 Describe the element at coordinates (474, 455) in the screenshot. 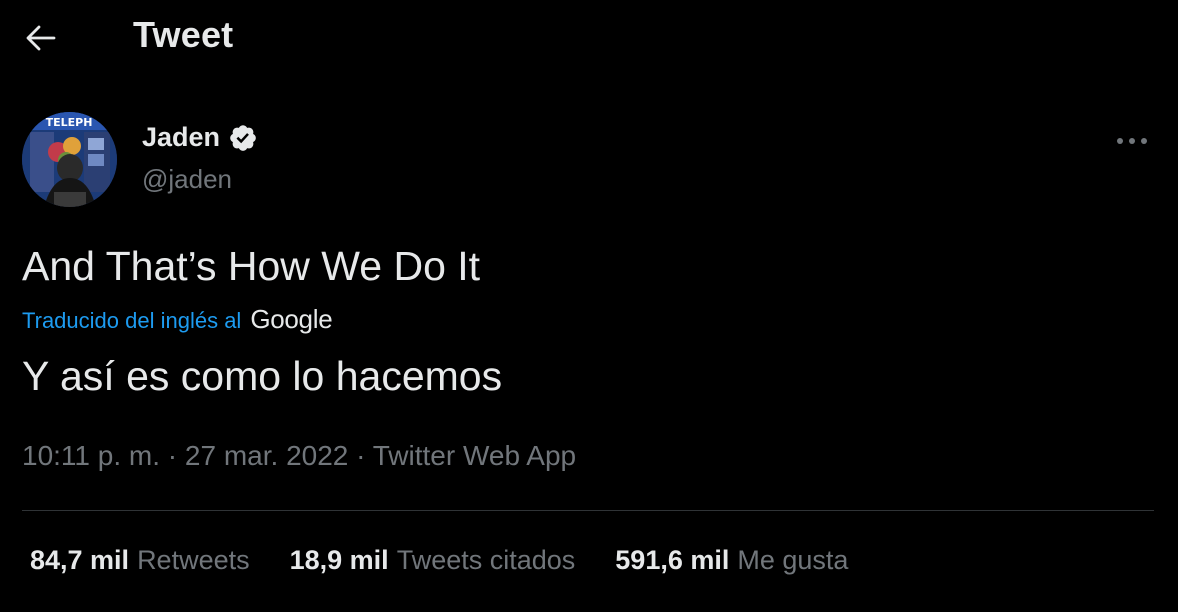

I see `tweet-source: Twitter Web App` at that location.